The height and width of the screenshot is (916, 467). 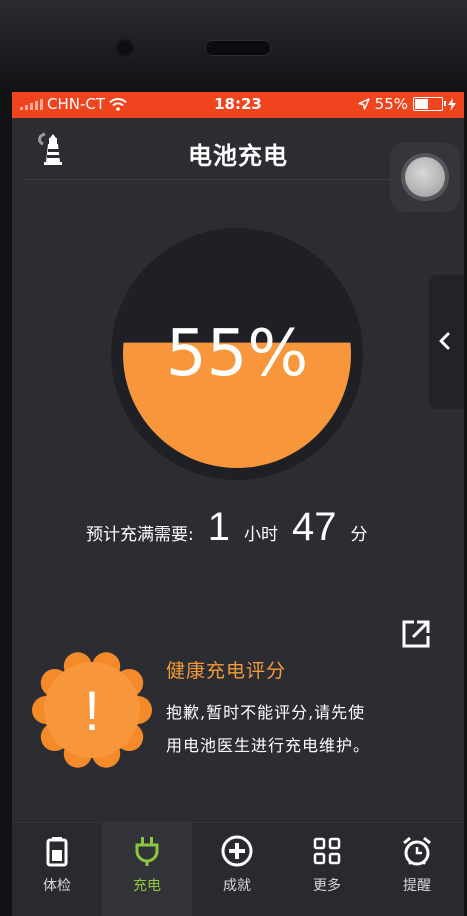 I want to click on status-bar: CHN-CT 18:23 55%, so click(x=238, y=105).